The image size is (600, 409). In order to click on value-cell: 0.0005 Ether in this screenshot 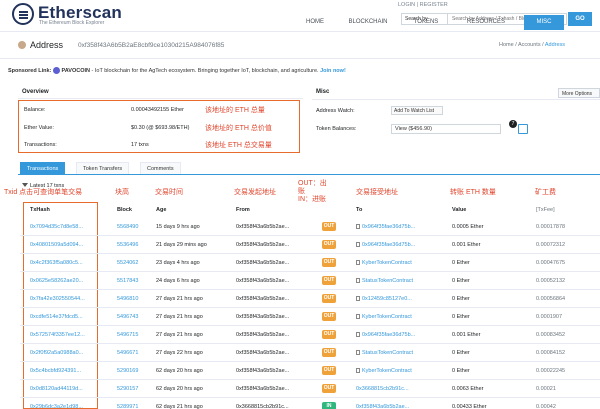, I will do `click(468, 227)`.